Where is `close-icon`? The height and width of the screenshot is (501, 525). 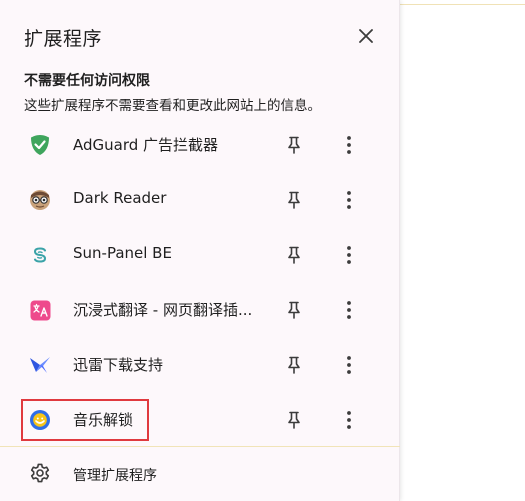
close-icon is located at coordinates (366, 36).